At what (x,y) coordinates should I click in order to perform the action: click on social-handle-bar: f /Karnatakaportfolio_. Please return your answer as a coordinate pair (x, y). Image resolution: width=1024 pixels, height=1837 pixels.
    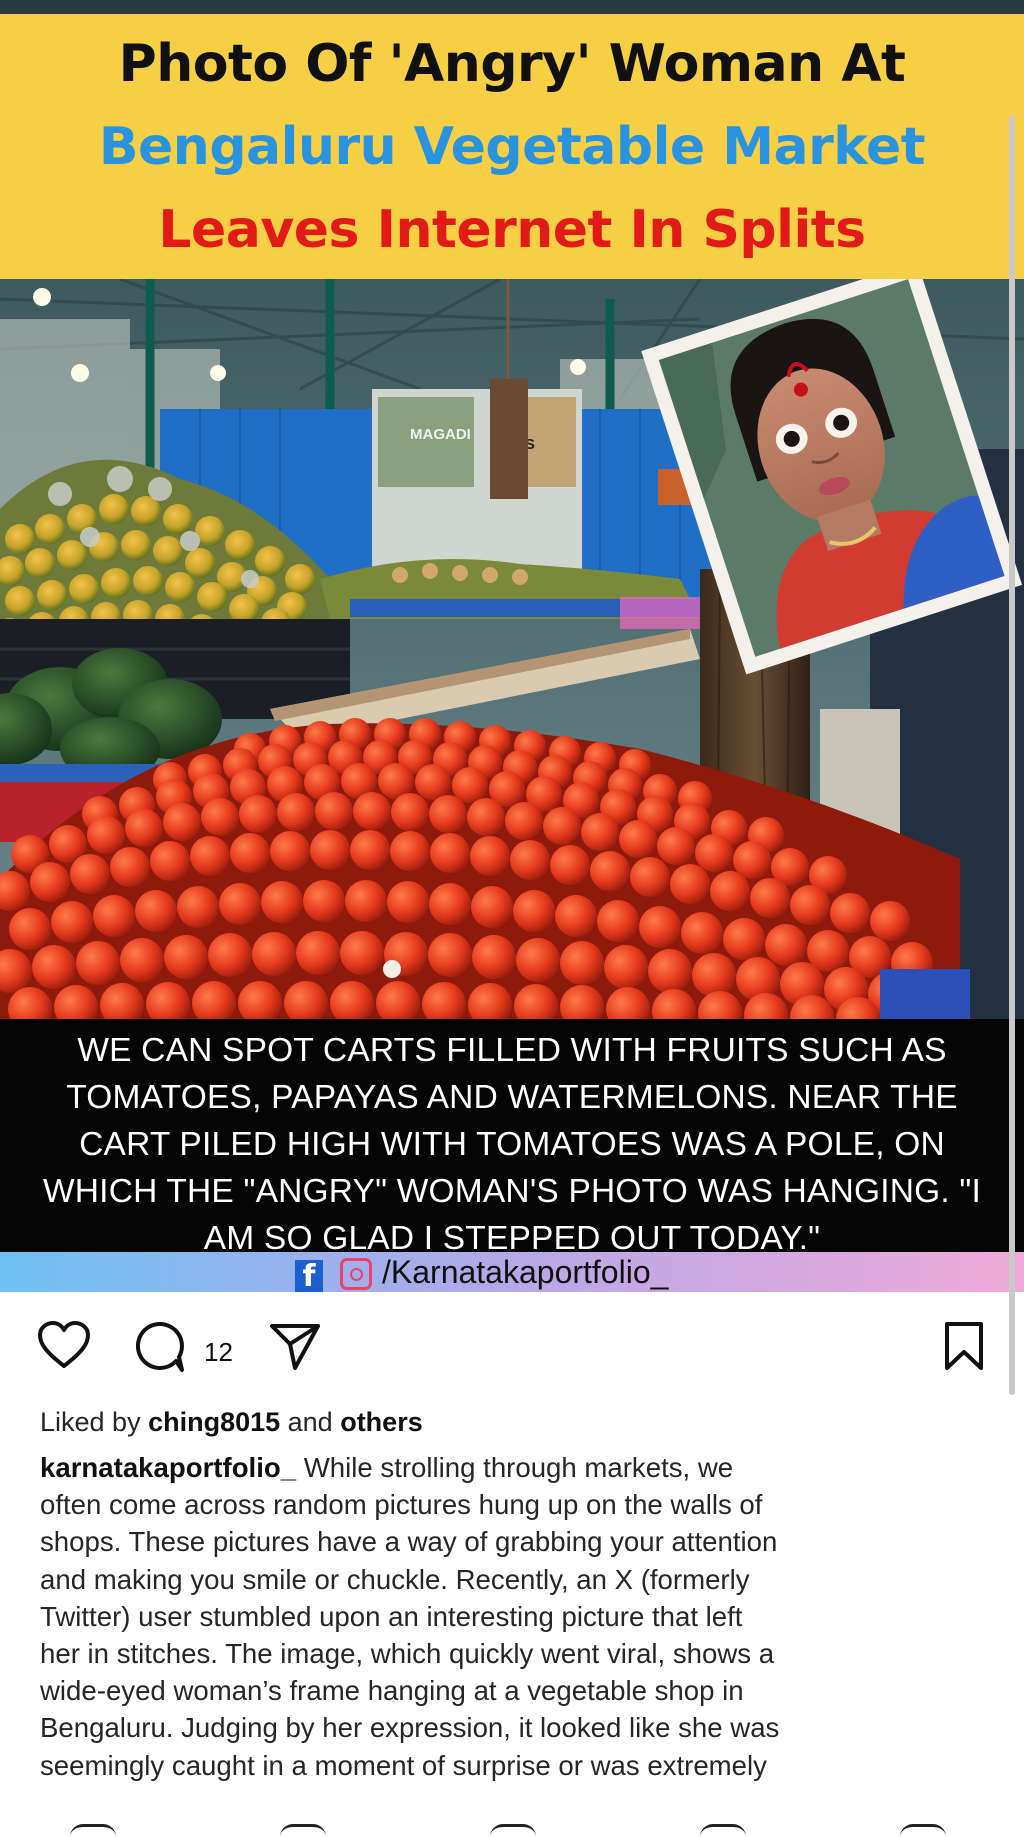
    Looking at the image, I should click on (512, 1272).